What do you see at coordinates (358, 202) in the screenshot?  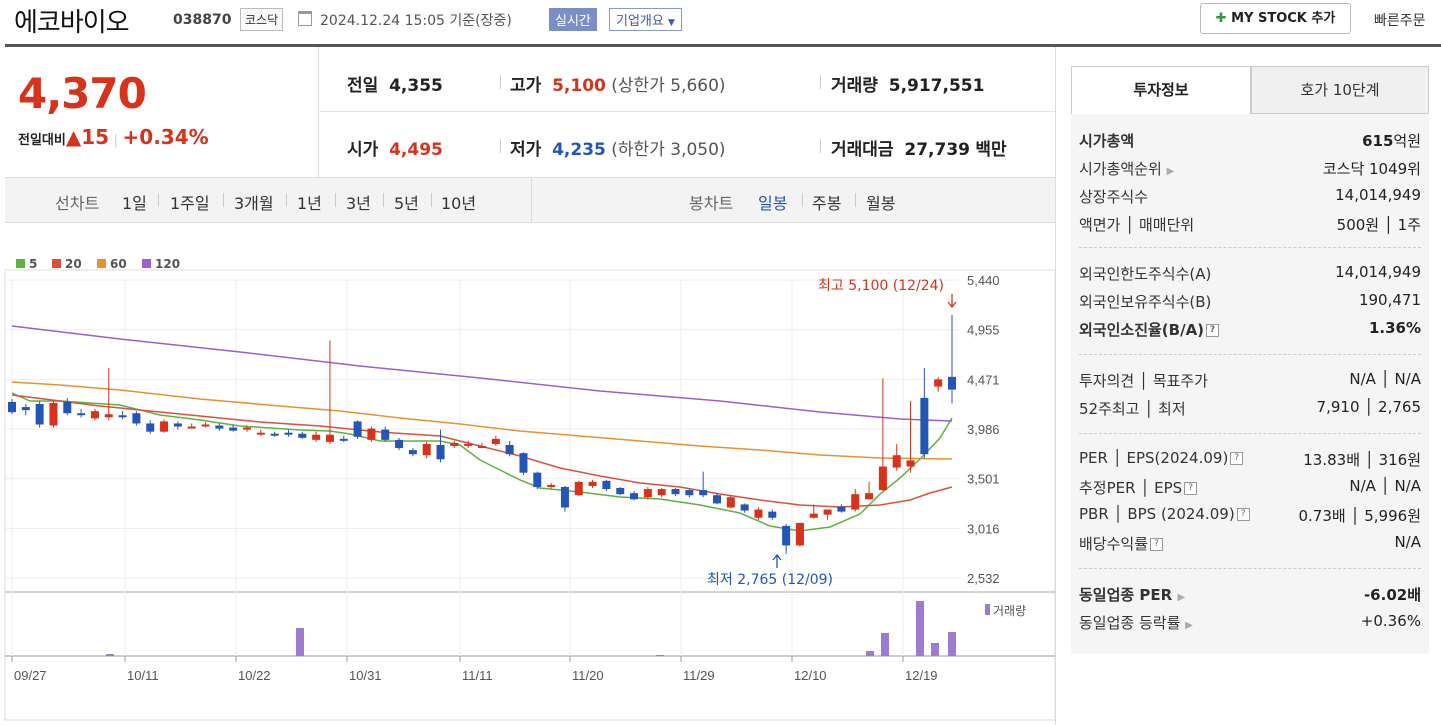 I see `period-3y: 3년` at bounding box center [358, 202].